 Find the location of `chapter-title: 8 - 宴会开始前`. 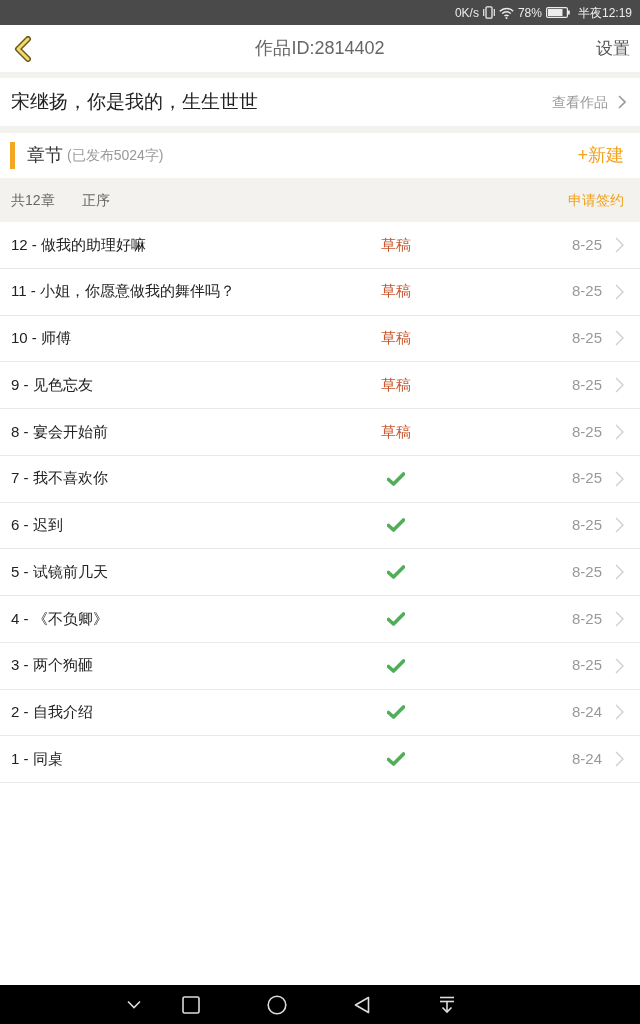

chapter-title: 8 - 宴会开始前 is located at coordinates (60, 431).